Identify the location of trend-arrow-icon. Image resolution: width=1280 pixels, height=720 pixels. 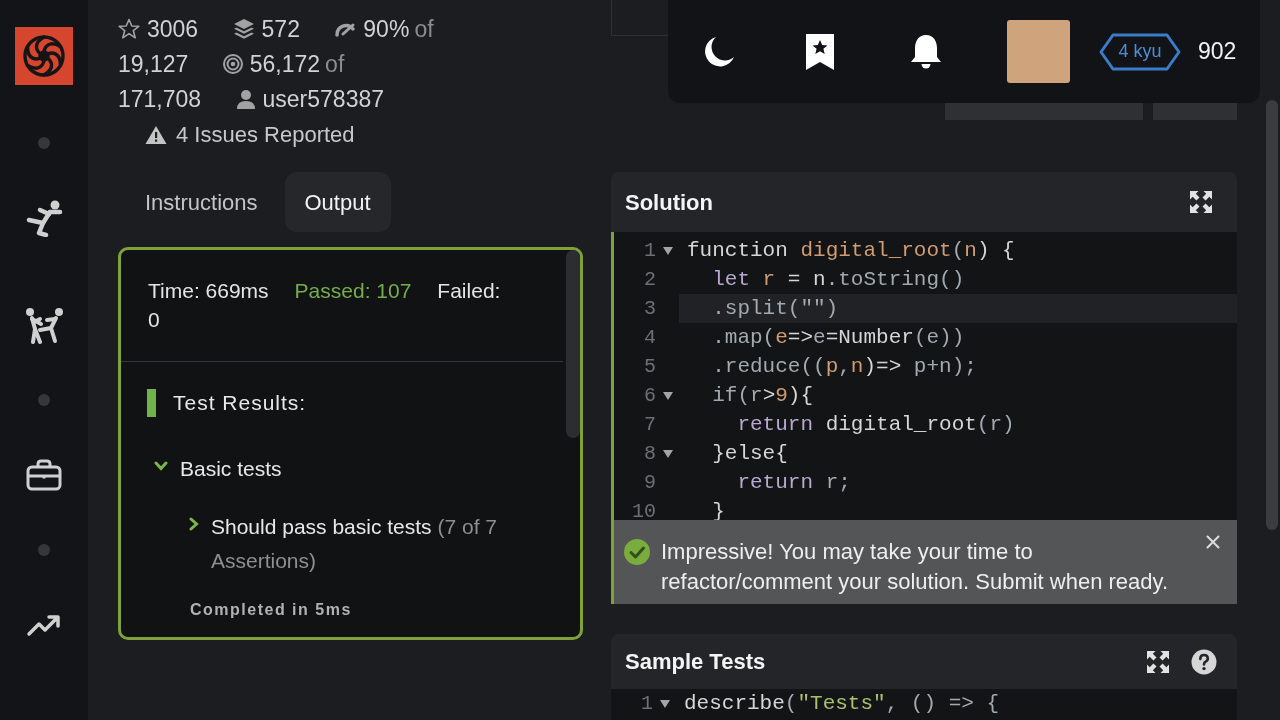
(44, 624).